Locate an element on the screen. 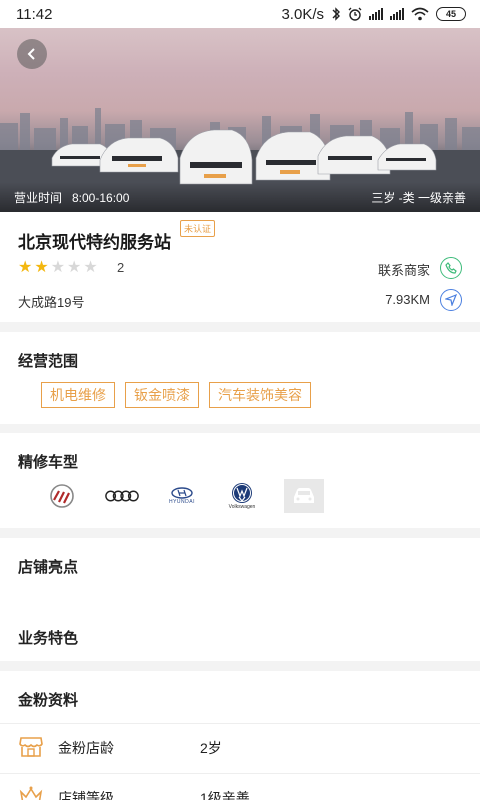  wifi-icon is located at coordinates (420, 14).